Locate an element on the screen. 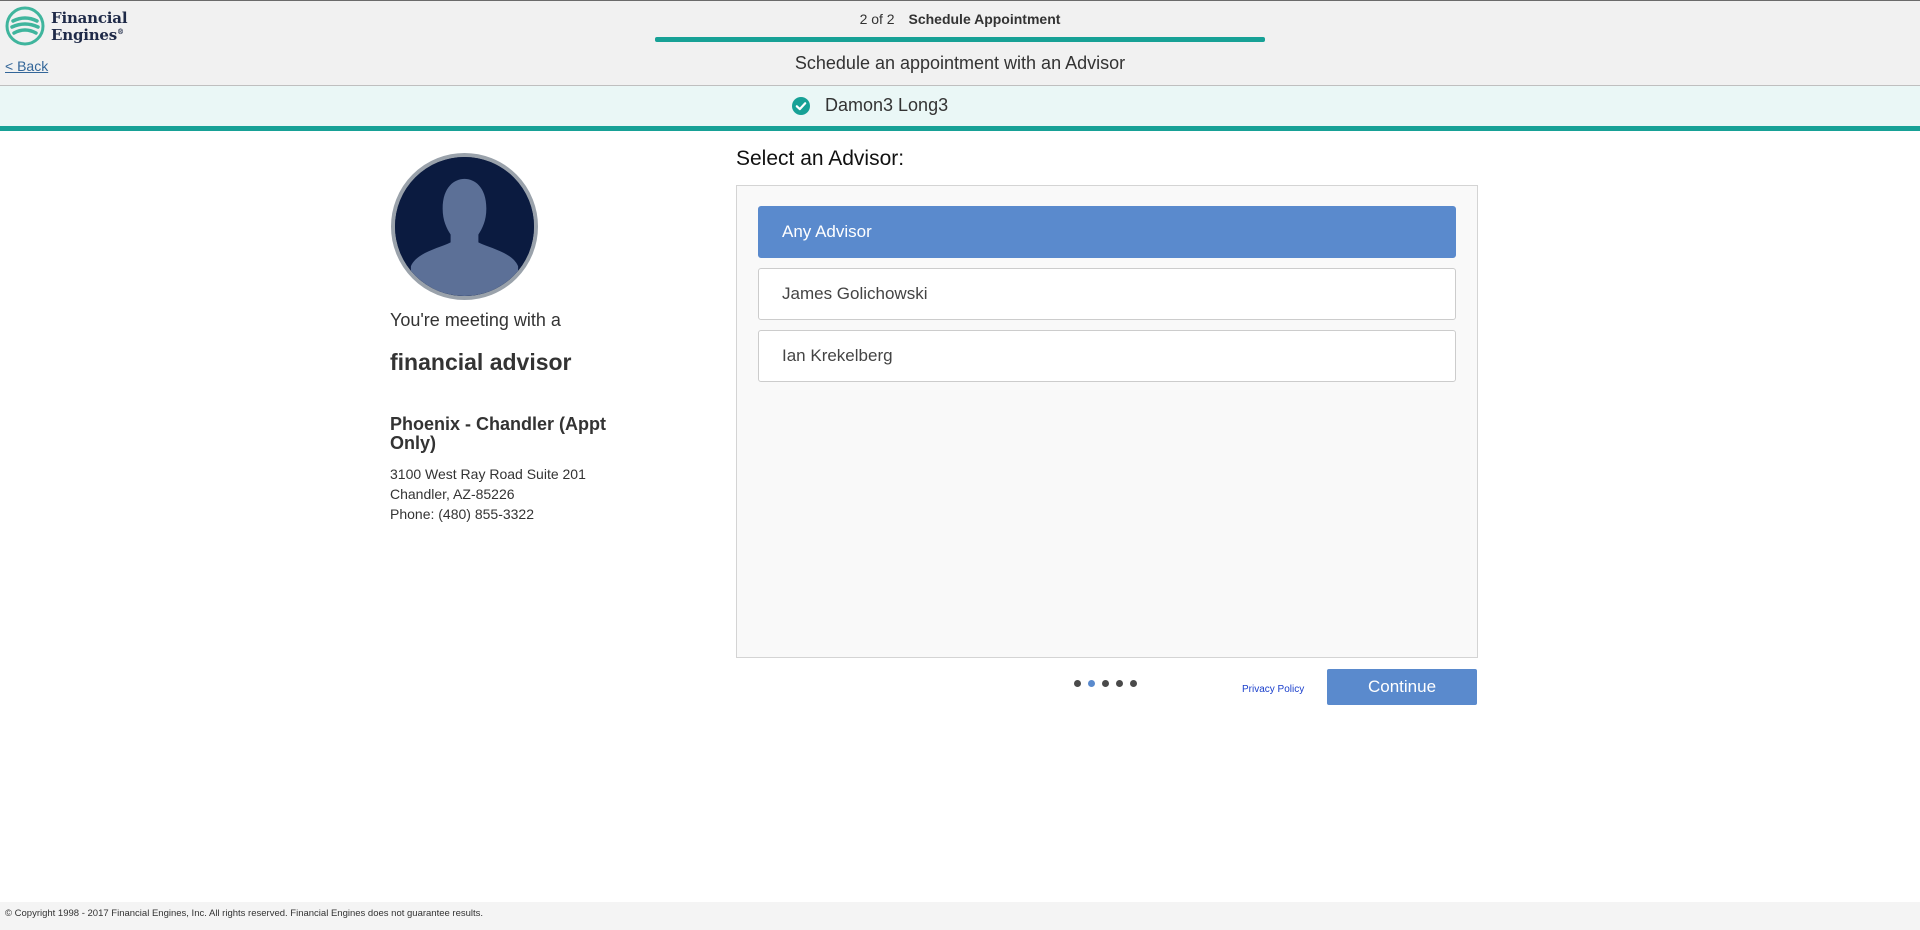 This screenshot has width=1920, height=930. advisor-option-ian-krekelberg: Ian Krekelberg is located at coordinates (1107, 356).